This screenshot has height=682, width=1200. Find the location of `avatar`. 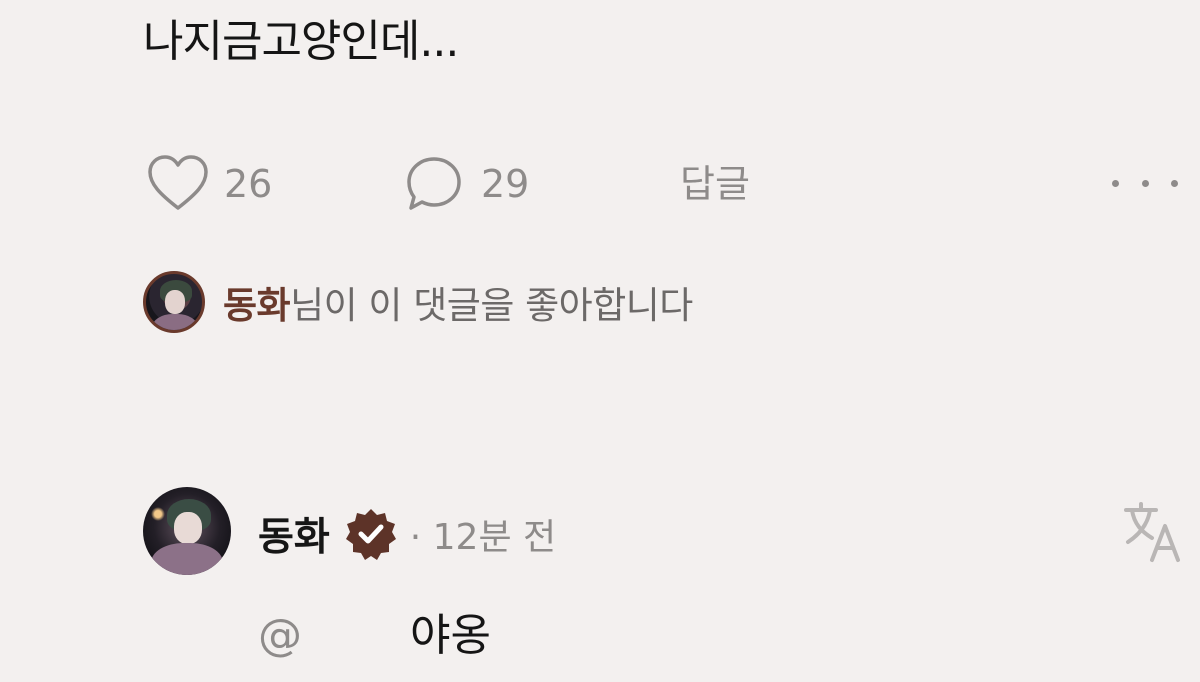

avatar is located at coordinates (174, 302).